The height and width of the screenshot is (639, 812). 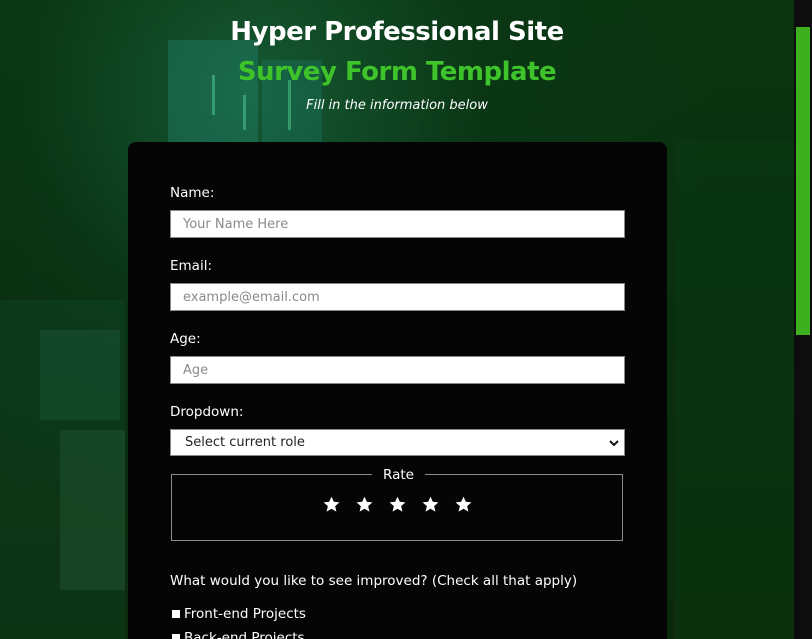 I want to click on checkbox-label: Front-end Projects, so click(x=245, y=614).